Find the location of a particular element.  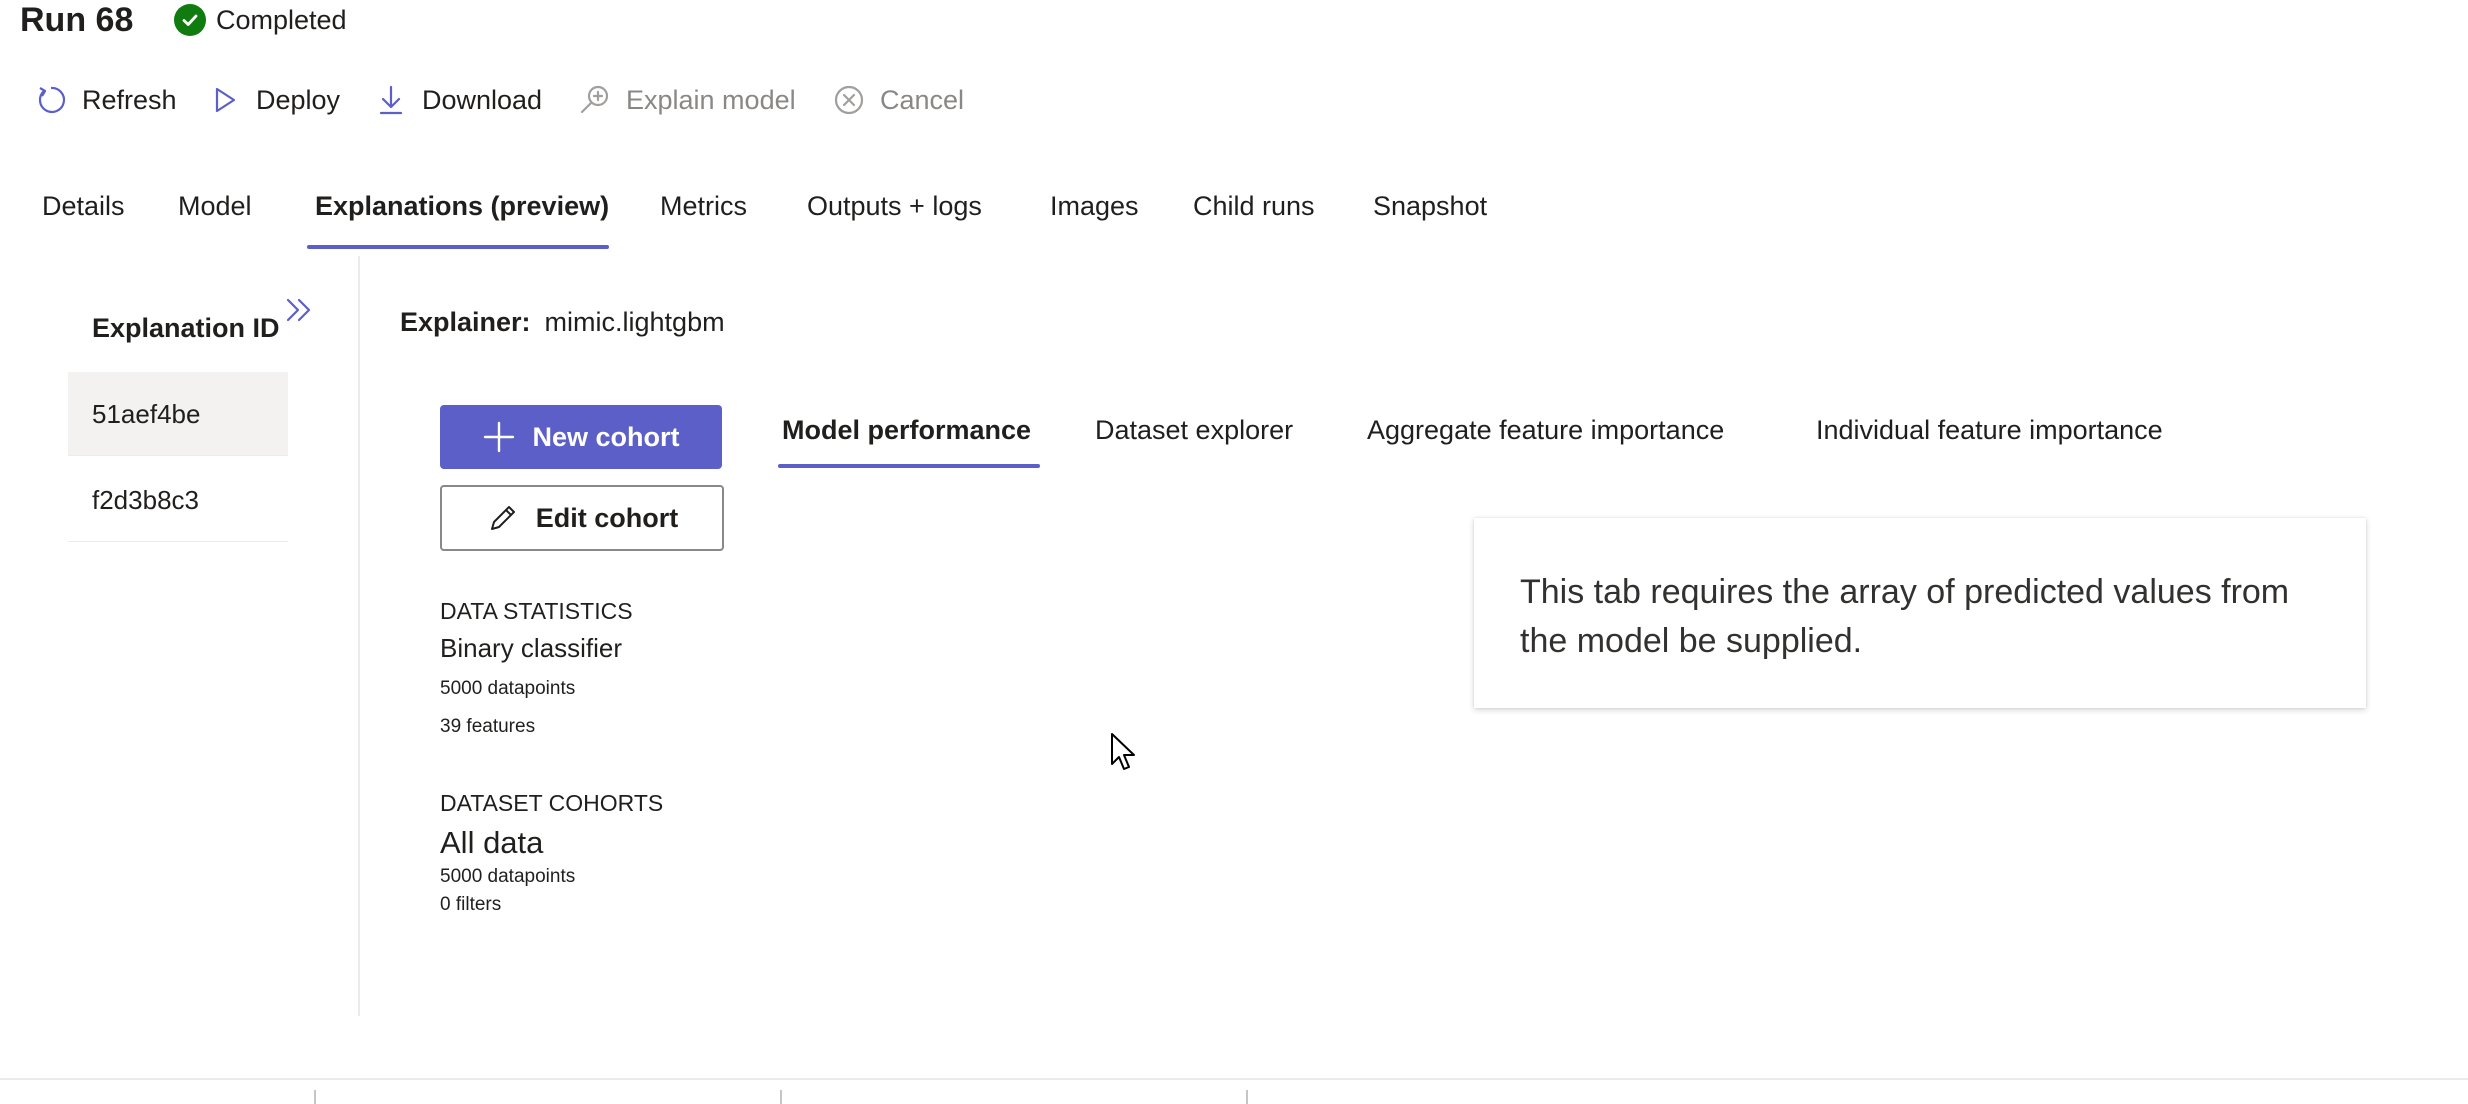

explanation-item: f2d3b8c3 is located at coordinates (178, 500).